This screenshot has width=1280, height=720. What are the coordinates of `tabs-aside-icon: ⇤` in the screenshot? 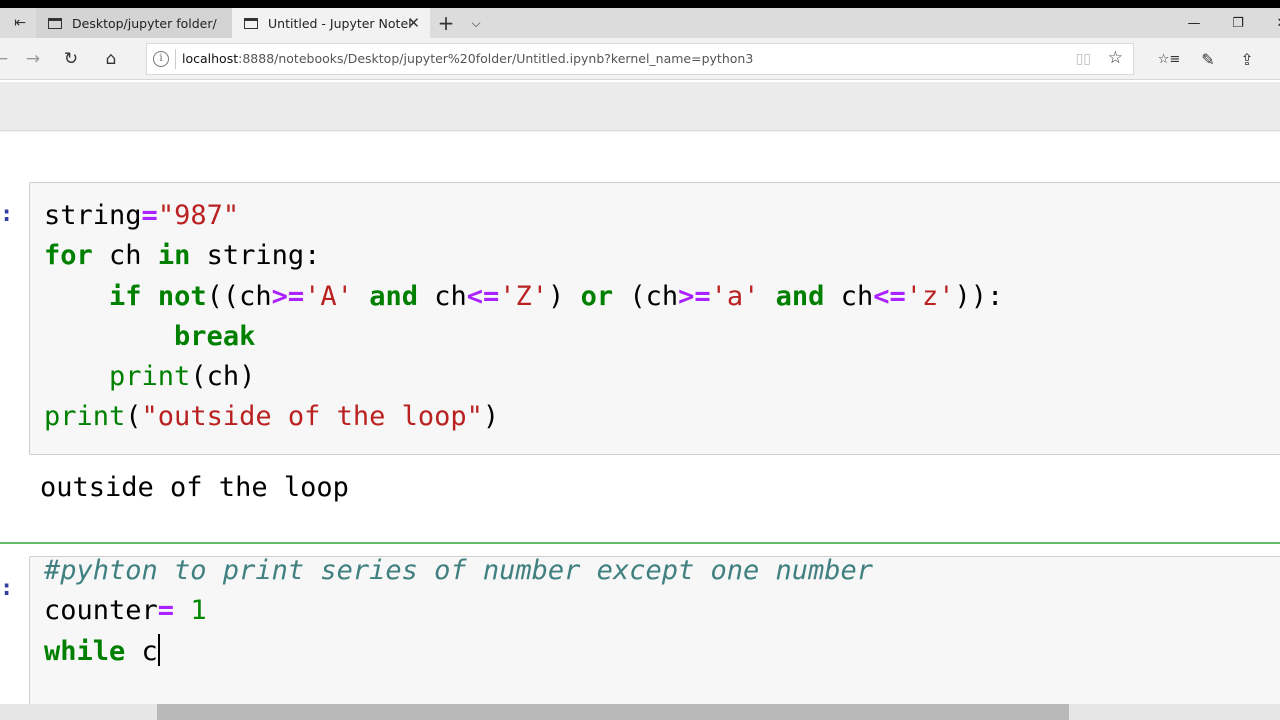 It's located at (20, 23).